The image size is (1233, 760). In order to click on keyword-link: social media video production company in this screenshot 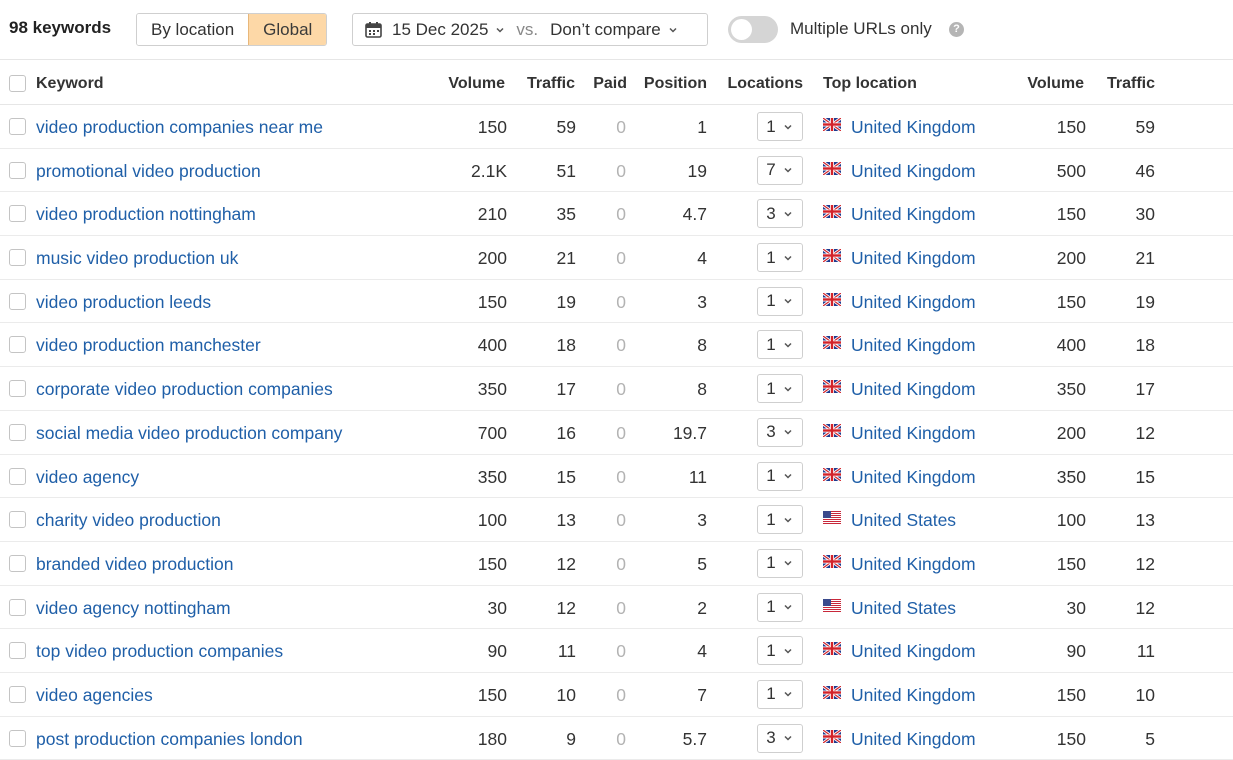, I will do `click(189, 433)`.